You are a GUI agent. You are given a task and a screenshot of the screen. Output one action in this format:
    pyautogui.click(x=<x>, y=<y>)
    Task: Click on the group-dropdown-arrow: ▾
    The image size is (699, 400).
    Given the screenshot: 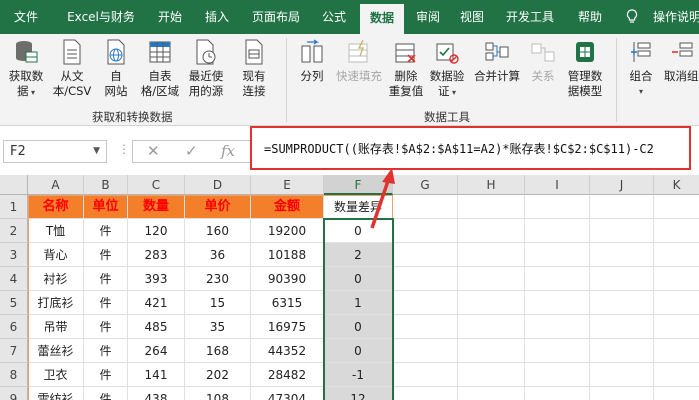 What is the action you would take?
    pyautogui.click(x=641, y=91)
    